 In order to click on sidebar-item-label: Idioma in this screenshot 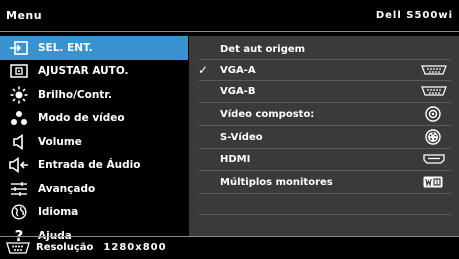, I will do `click(58, 212)`.